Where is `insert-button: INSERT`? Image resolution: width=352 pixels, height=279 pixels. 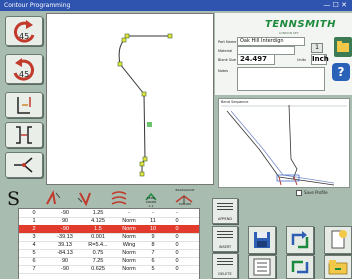 insert-button: INSERT is located at coordinates (225, 239).